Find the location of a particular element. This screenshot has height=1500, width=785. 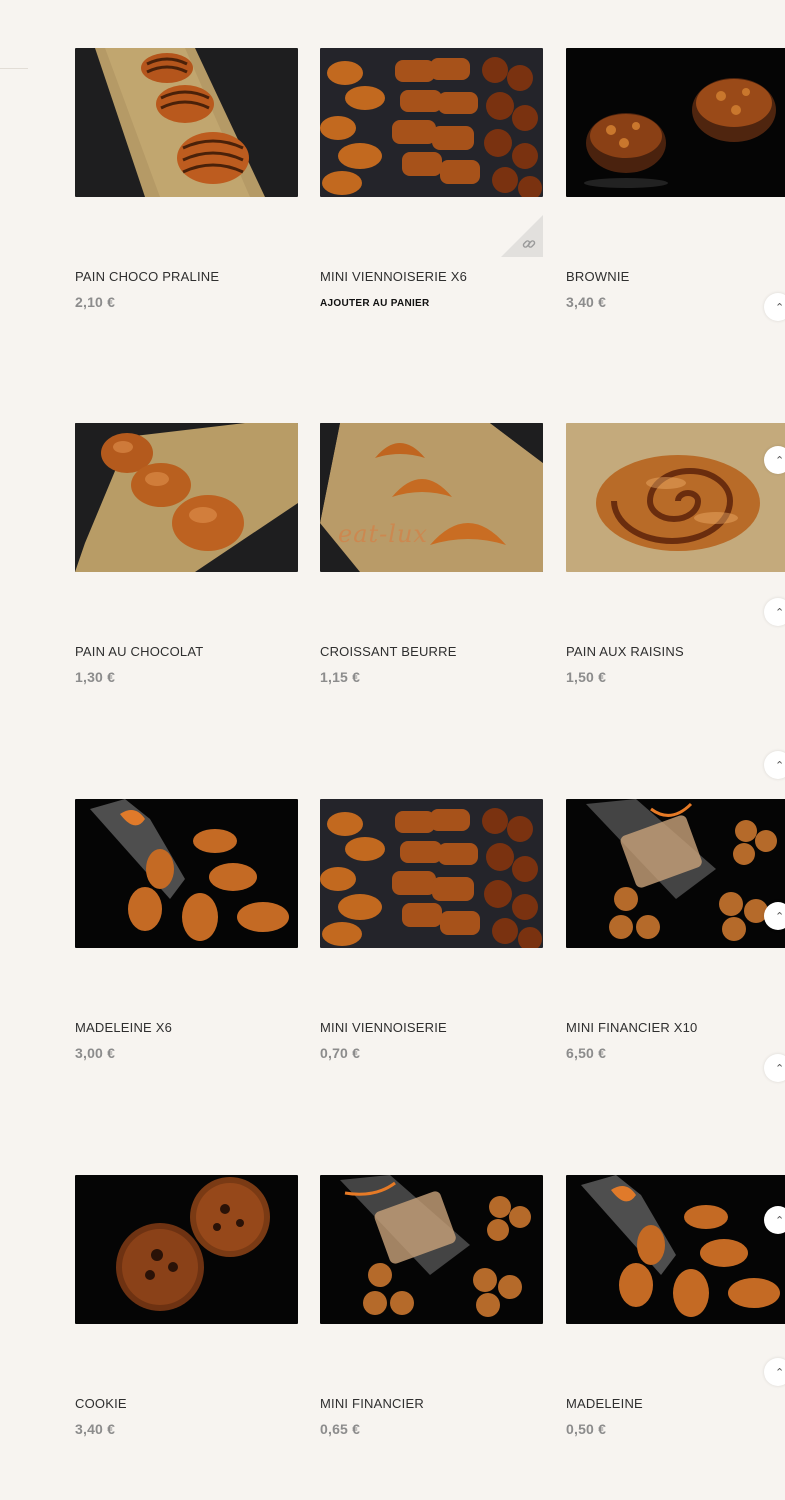

product-name: CROISSANT BEURRE is located at coordinates (388, 651).